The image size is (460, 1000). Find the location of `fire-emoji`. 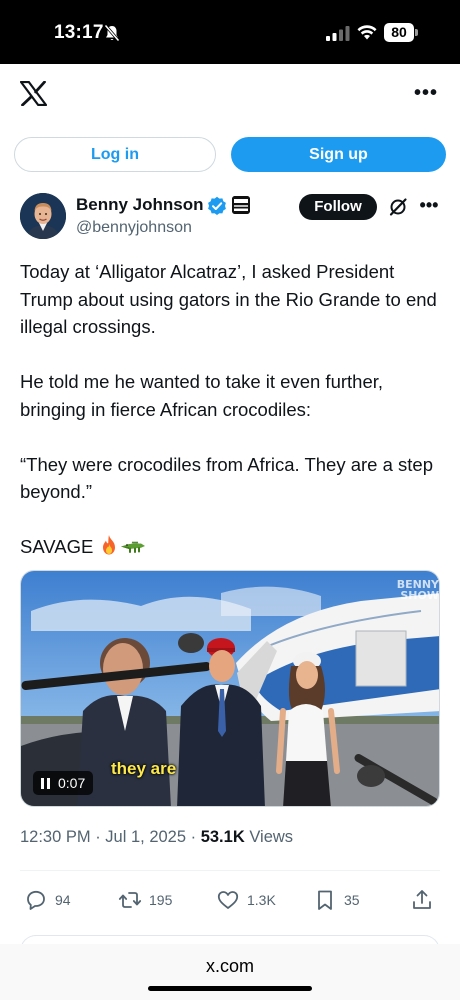

fire-emoji is located at coordinates (109, 545).